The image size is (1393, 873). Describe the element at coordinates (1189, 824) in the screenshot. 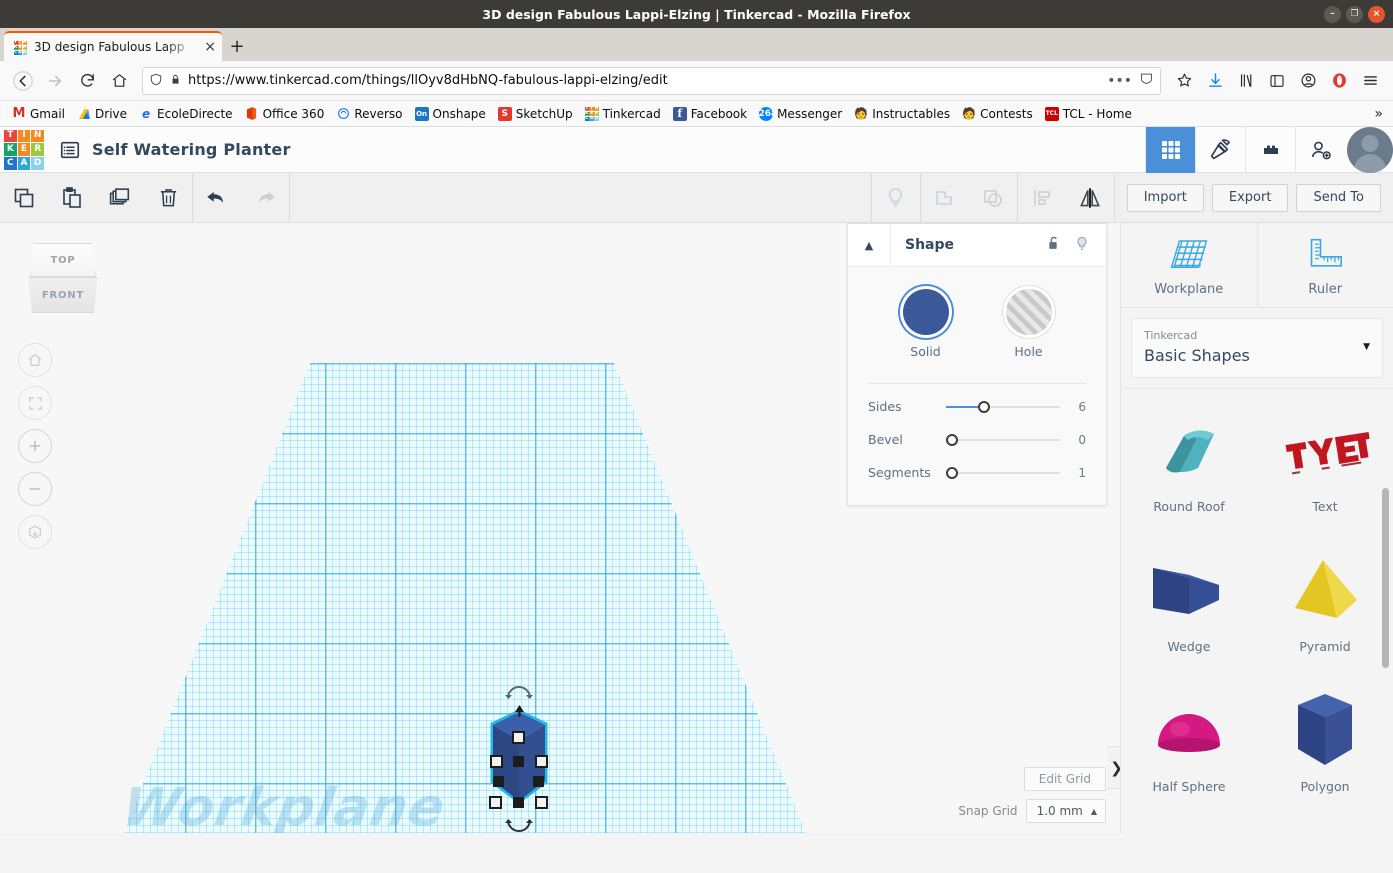

I see `shape-paraboloid` at that location.